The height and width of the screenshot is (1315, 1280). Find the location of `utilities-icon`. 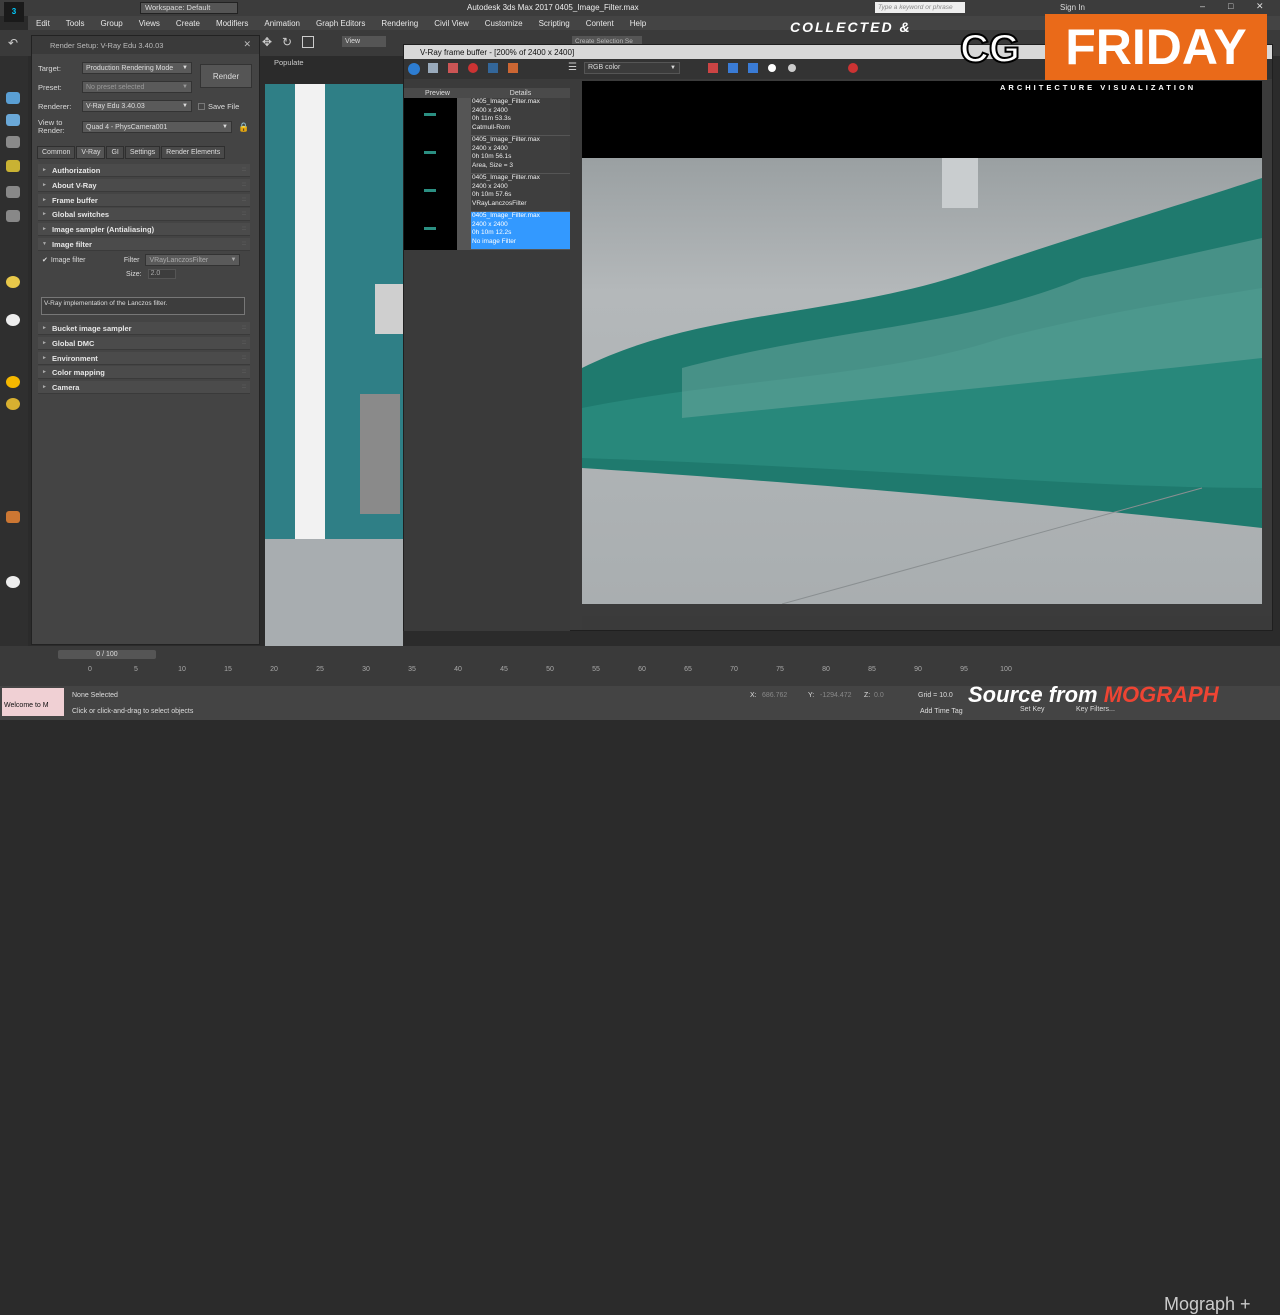

utilities-icon is located at coordinates (13, 216).